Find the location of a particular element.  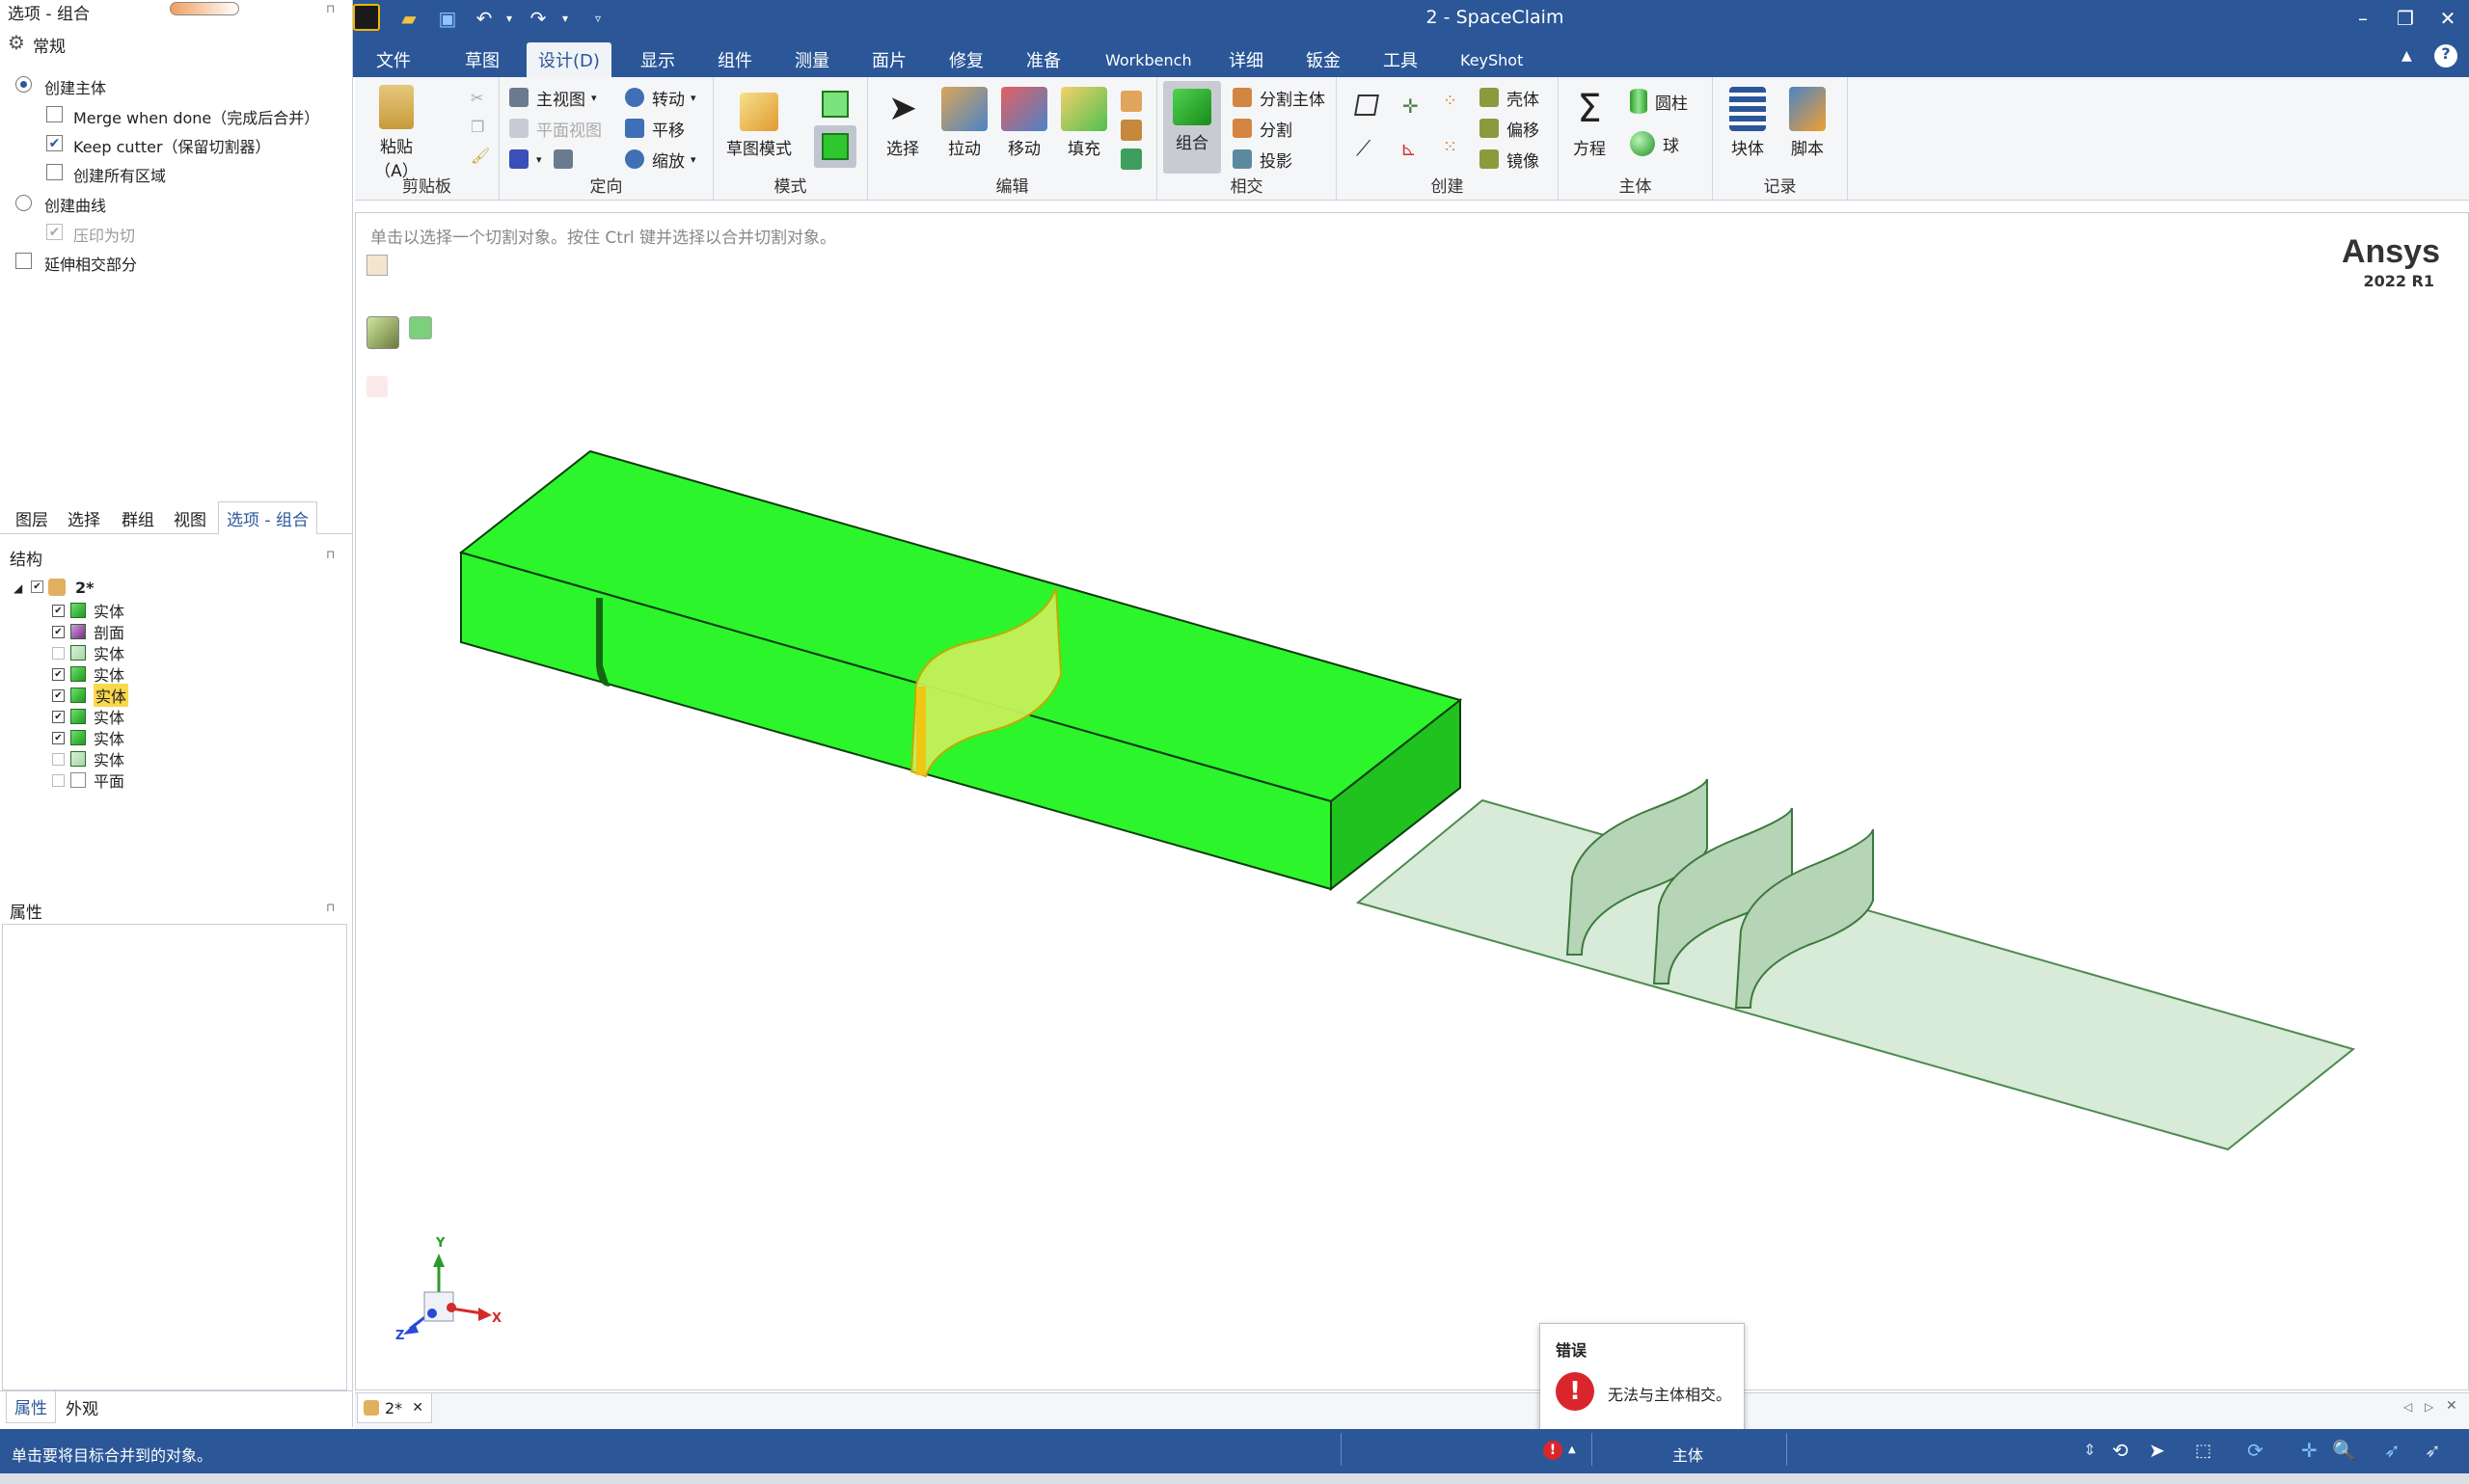

section-mode-icon is located at coordinates (836, 104).